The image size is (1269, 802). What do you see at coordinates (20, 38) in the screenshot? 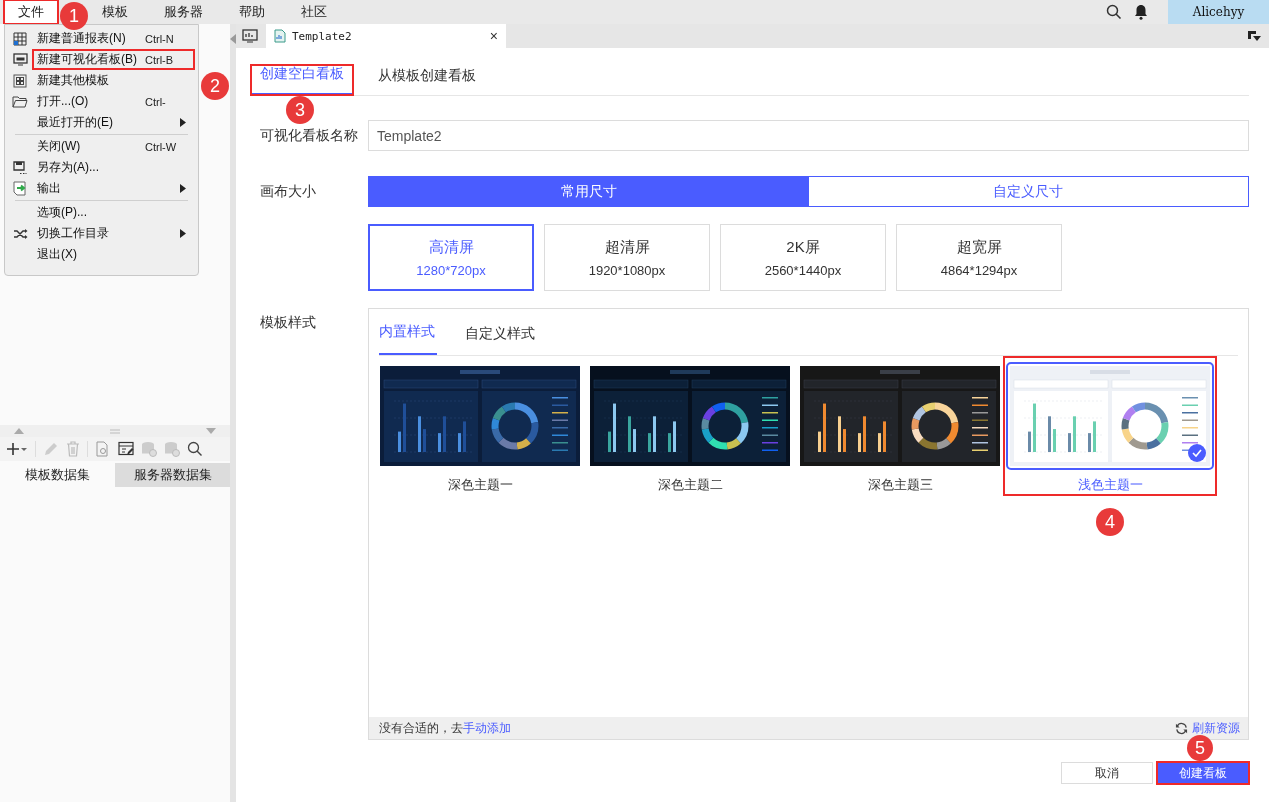
I see `grid-icon` at bounding box center [20, 38].